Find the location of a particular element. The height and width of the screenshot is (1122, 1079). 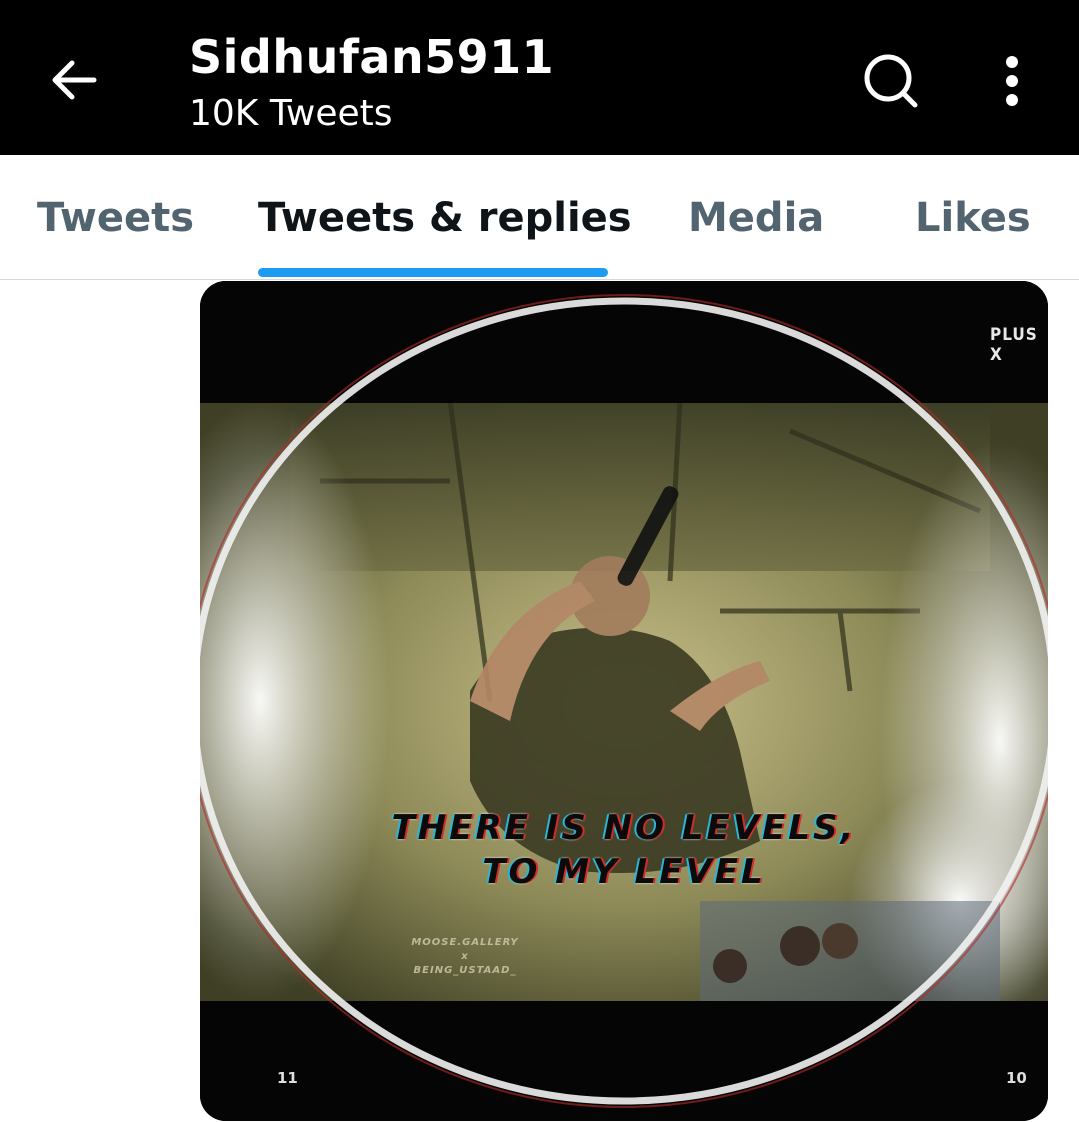

profile-tabs: Tweets Tweets & replies Media Likes is located at coordinates (539, 217).